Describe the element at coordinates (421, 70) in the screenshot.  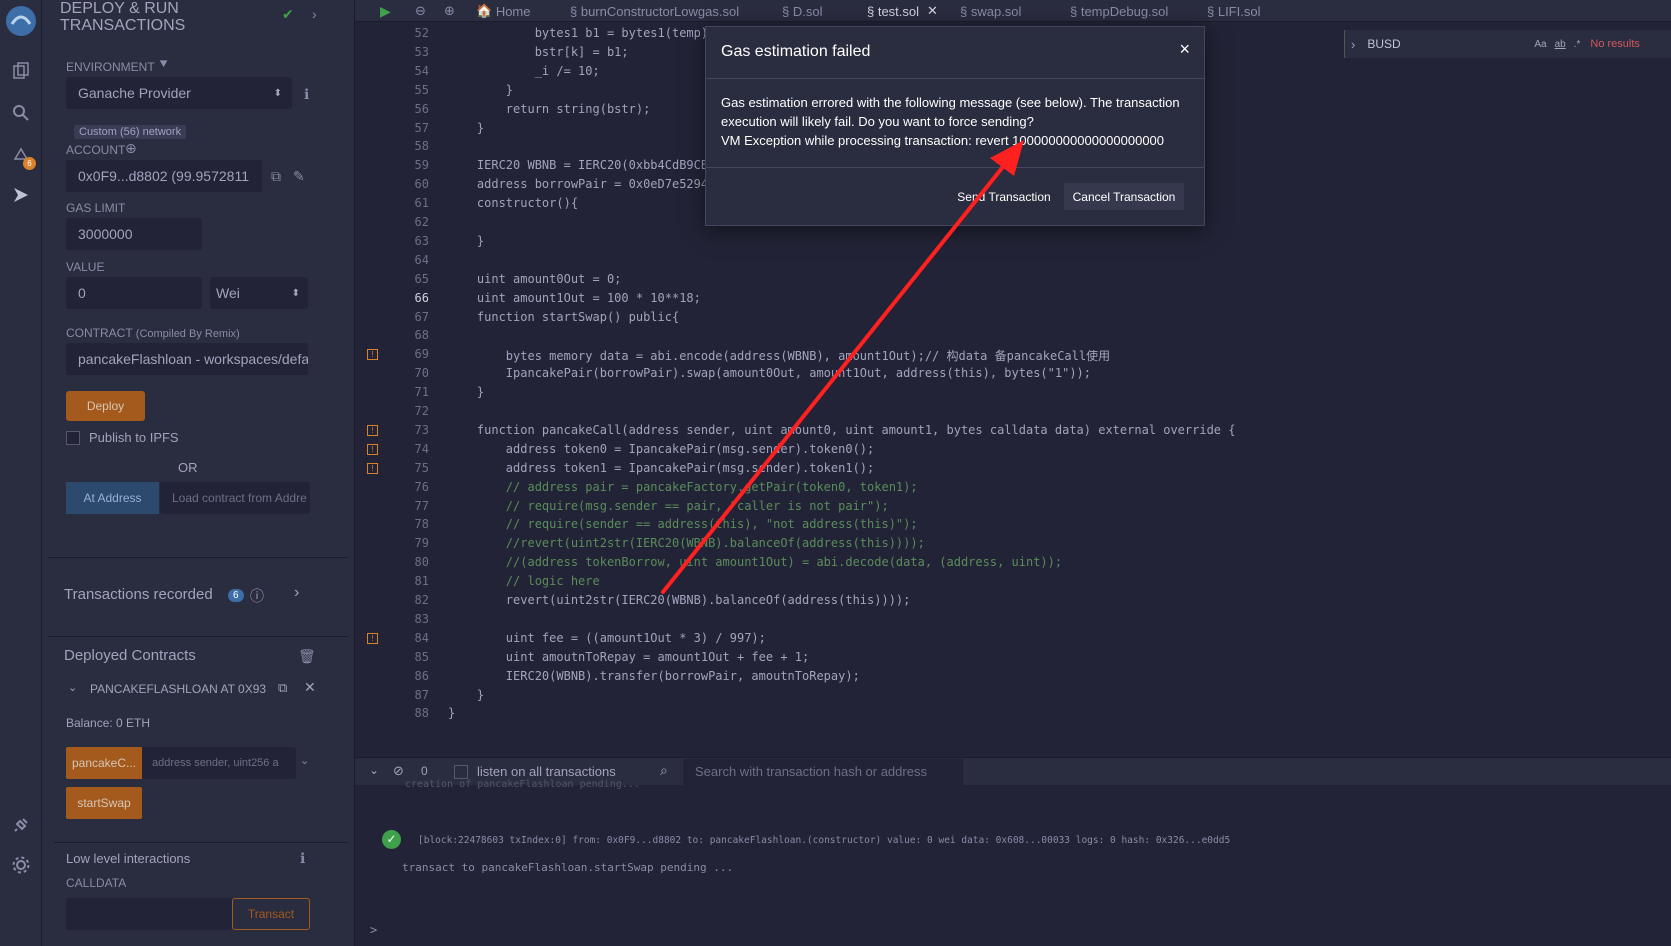
I see `line-number: 54` at that location.